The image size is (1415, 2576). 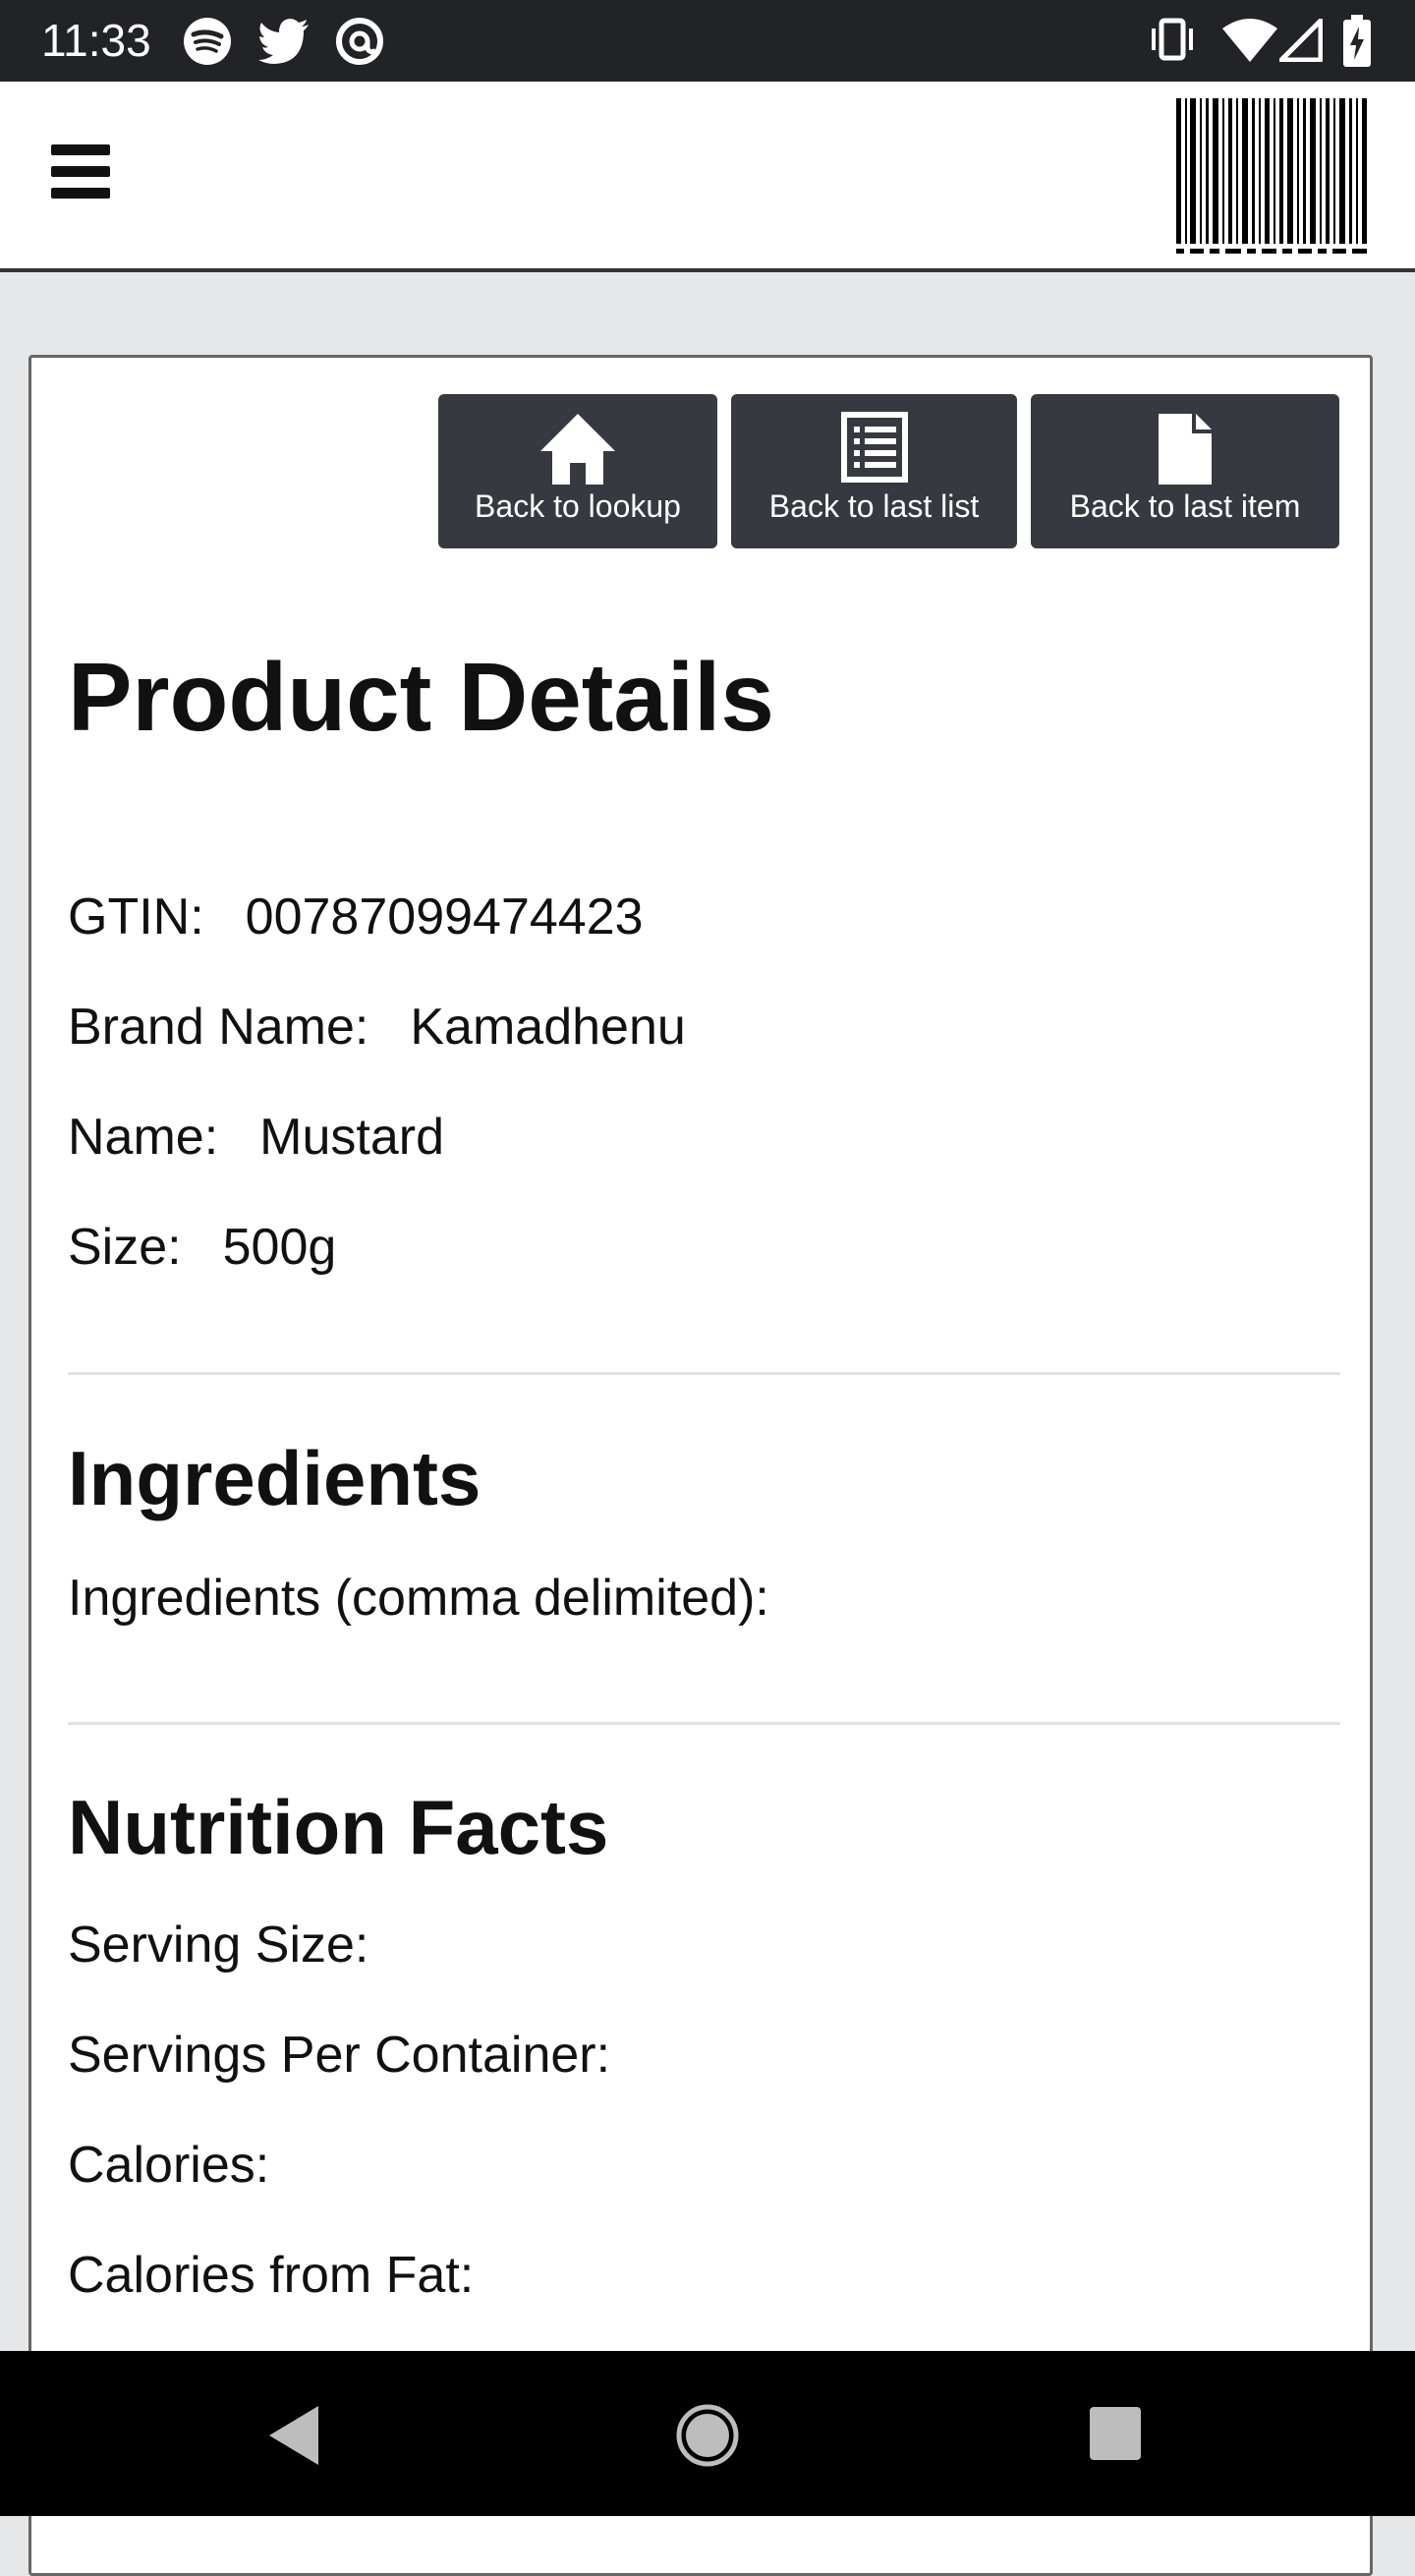 I want to click on back-to-lookup-button: Back to lookup, so click(x=577, y=471).